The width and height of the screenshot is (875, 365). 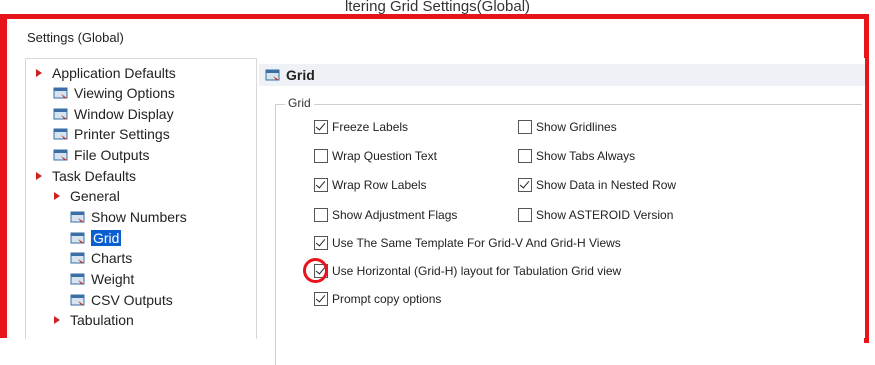 I want to click on tree-item-label: Charts, so click(x=112, y=258).